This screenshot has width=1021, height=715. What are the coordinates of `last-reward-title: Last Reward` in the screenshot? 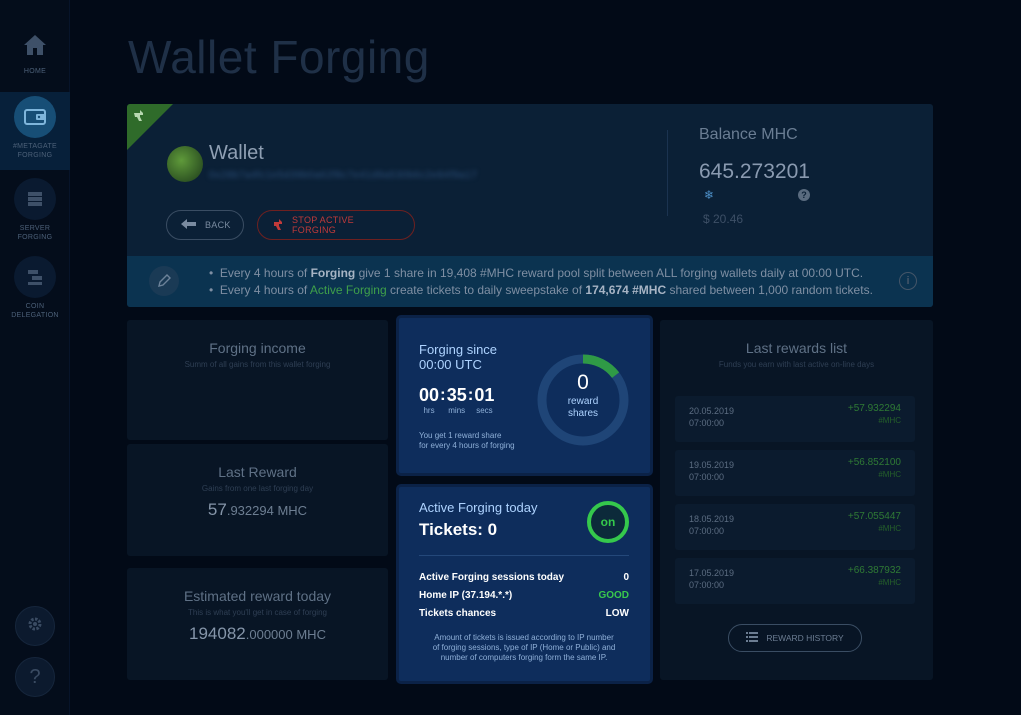 It's located at (257, 472).